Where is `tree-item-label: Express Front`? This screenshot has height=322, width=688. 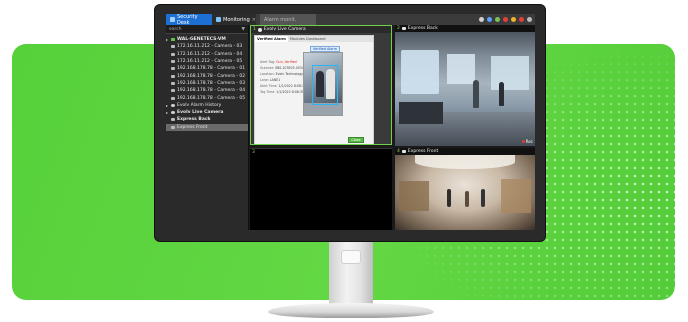
tree-item-label: Express Front is located at coordinates (192, 127).